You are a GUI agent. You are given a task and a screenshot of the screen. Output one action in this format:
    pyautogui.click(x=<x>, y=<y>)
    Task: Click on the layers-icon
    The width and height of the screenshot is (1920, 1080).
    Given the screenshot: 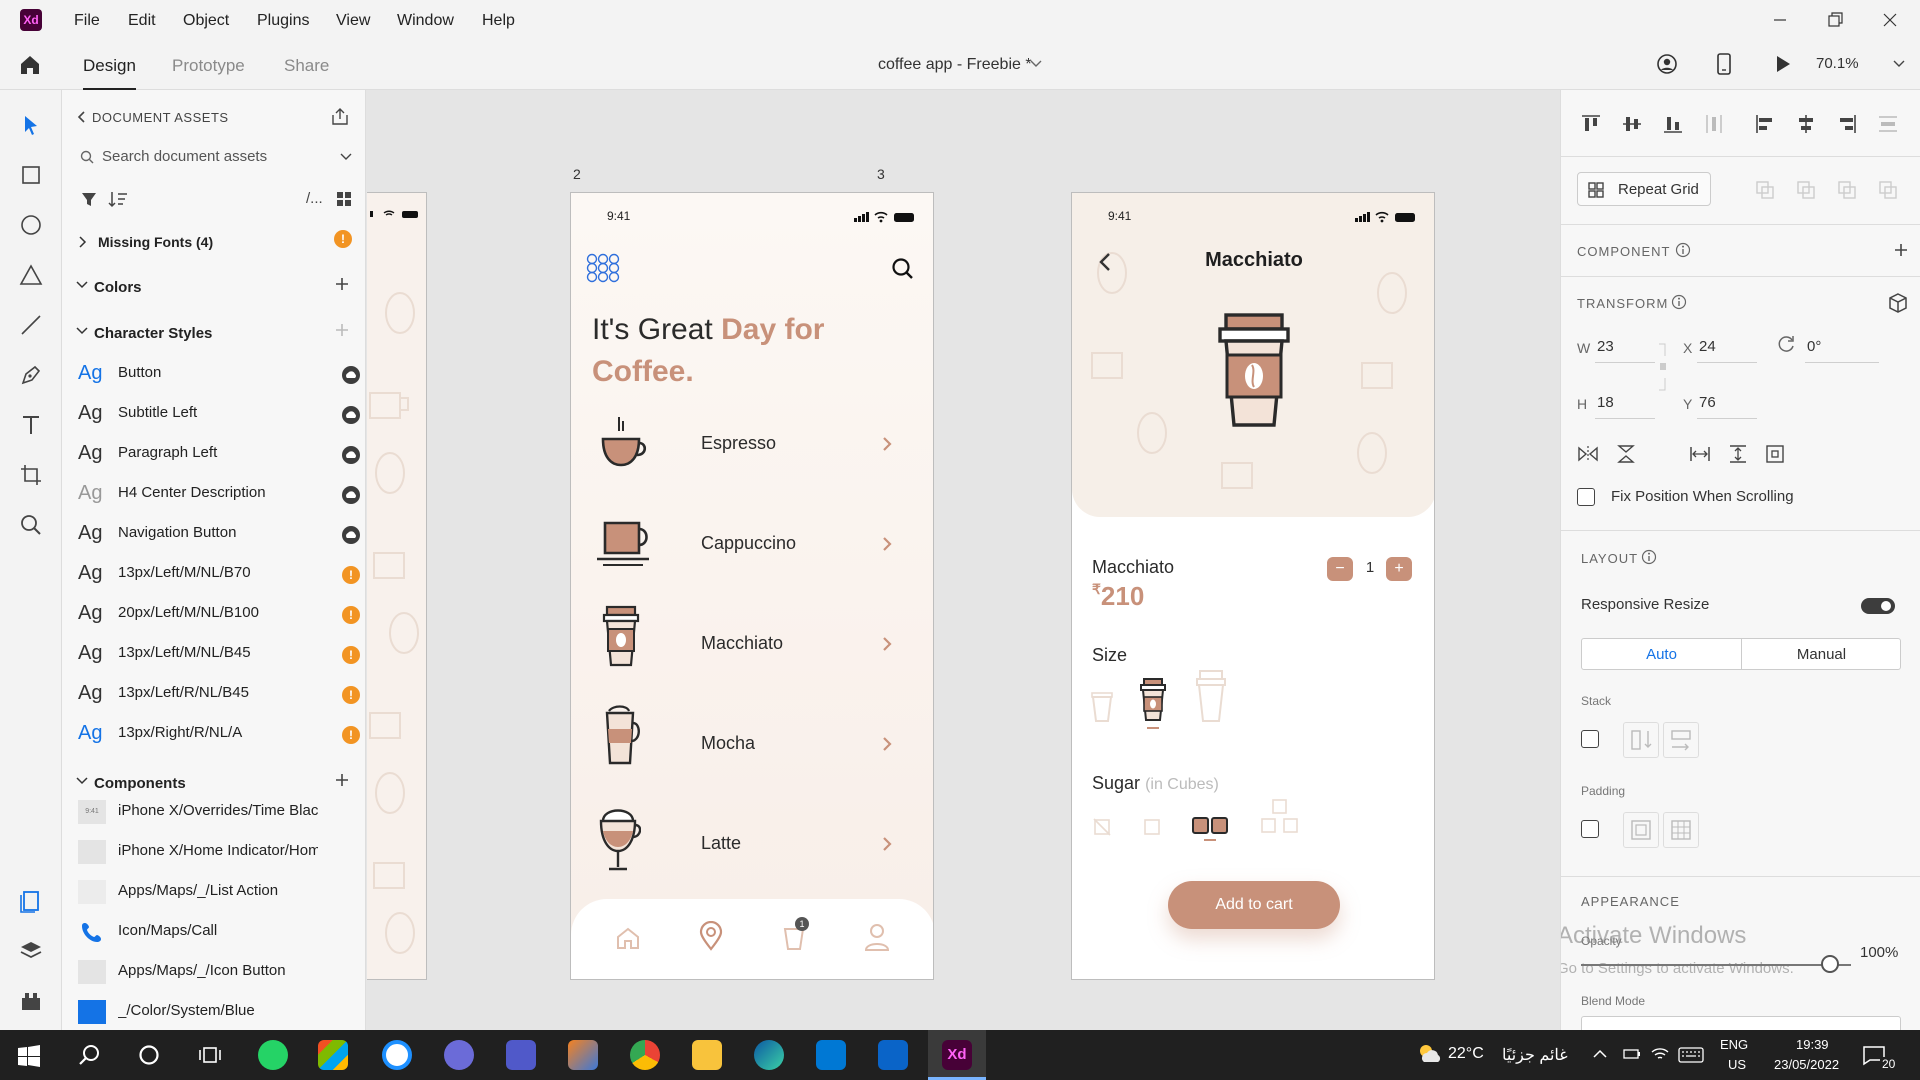 What is the action you would take?
    pyautogui.click(x=31, y=951)
    